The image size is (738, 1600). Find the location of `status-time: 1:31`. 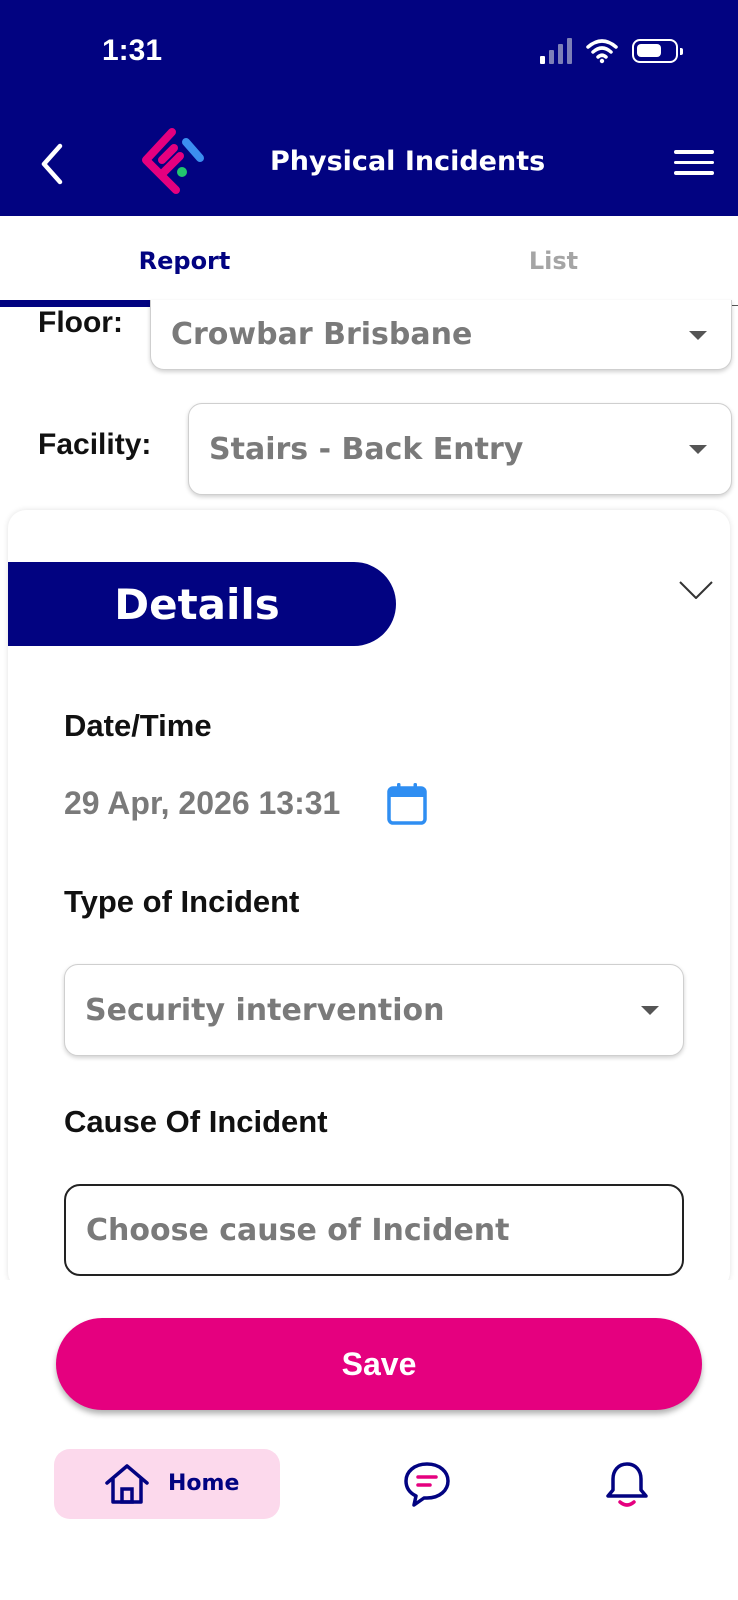

status-time: 1:31 is located at coordinates (132, 50).